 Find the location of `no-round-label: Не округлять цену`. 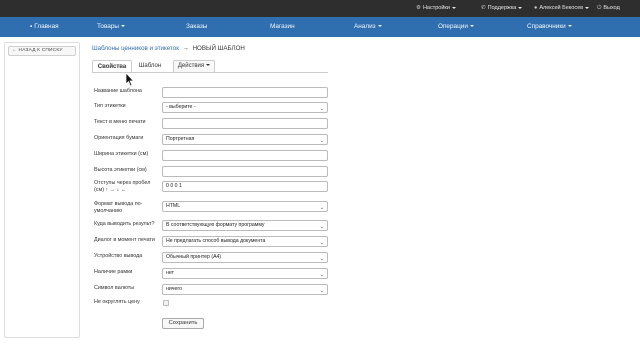

no-round-label: Не округлять цену is located at coordinates (117, 302).